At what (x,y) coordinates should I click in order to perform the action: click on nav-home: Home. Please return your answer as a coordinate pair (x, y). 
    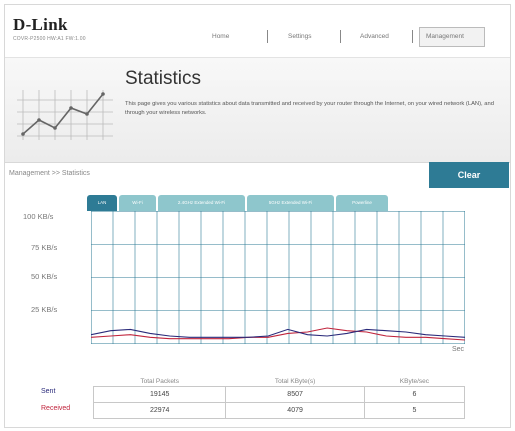
    Looking at the image, I should click on (220, 36).